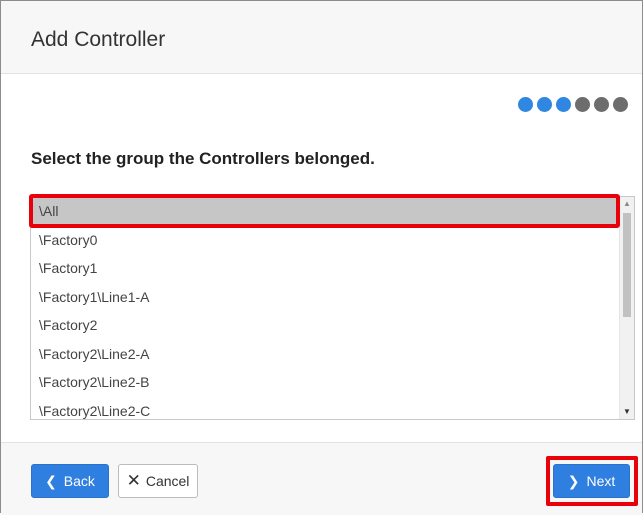 The image size is (643, 515). Describe the element at coordinates (324, 297) in the screenshot. I see `group-item-factory1-line1-a: \Factory1\Line1-A` at that location.